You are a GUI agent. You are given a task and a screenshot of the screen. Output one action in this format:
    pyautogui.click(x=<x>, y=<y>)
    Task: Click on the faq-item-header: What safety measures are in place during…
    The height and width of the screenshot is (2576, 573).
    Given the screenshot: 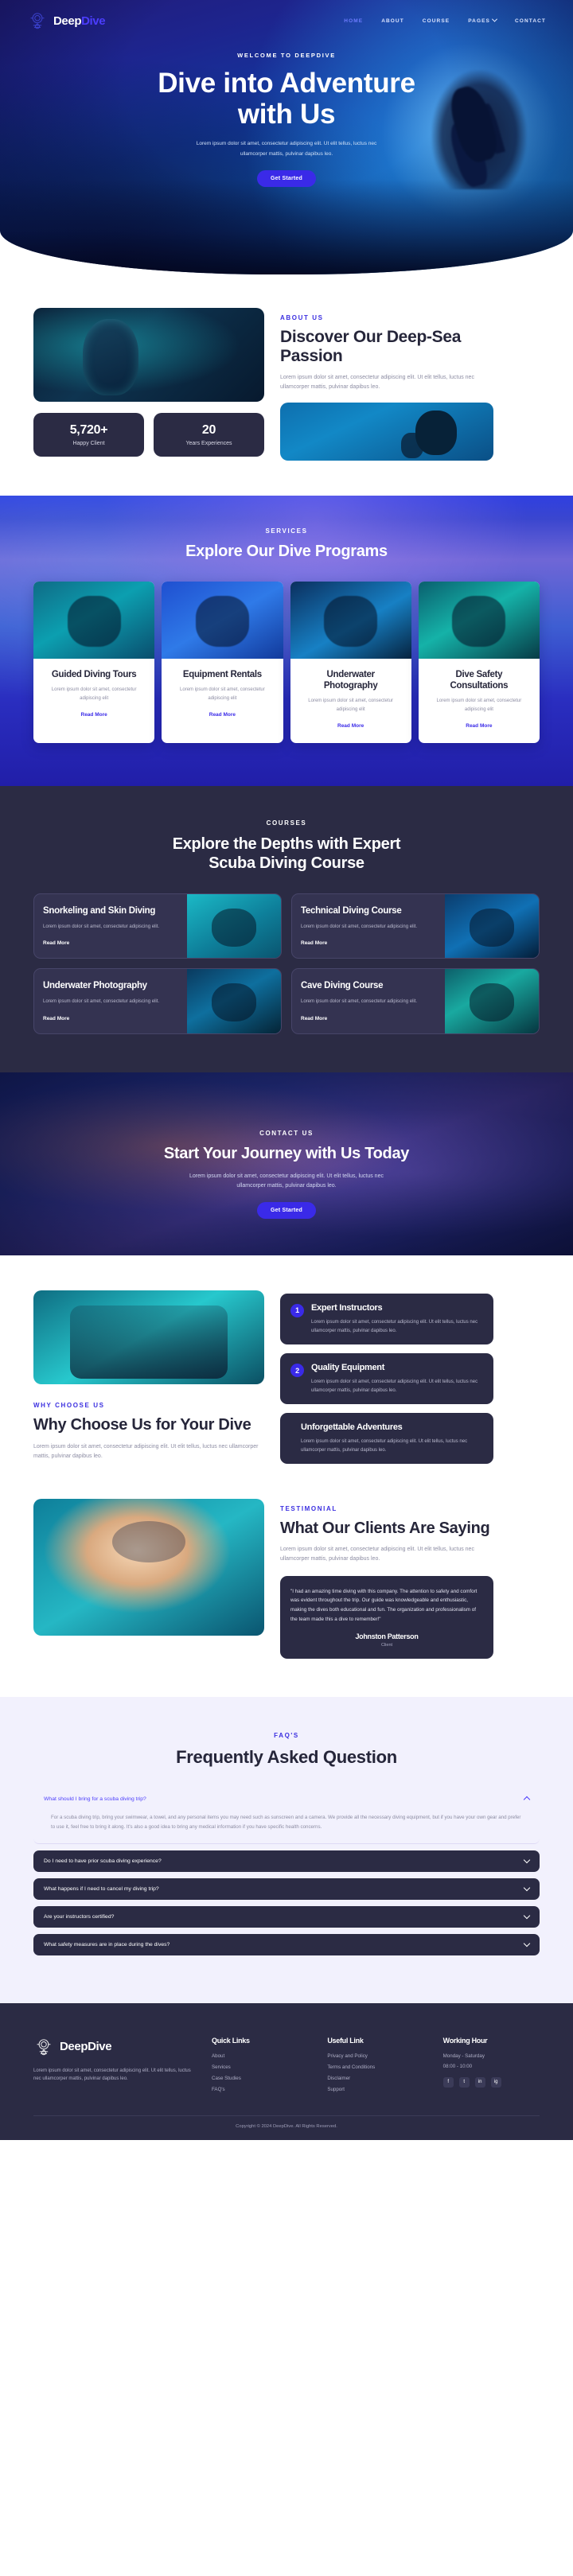 What is the action you would take?
    pyautogui.click(x=286, y=1945)
    